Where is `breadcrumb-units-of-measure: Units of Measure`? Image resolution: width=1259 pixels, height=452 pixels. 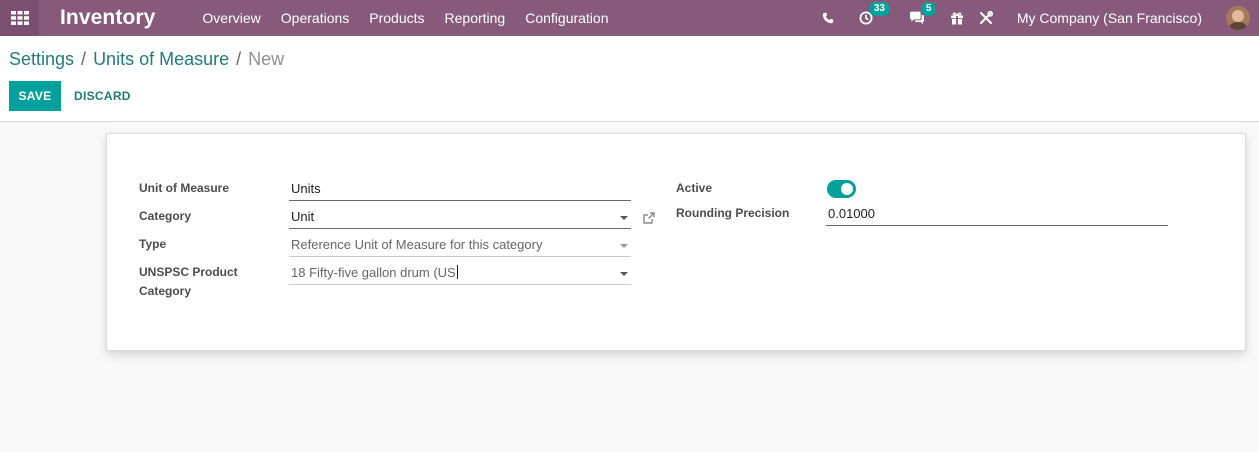 breadcrumb-units-of-measure: Units of Measure is located at coordinates (161, 59).